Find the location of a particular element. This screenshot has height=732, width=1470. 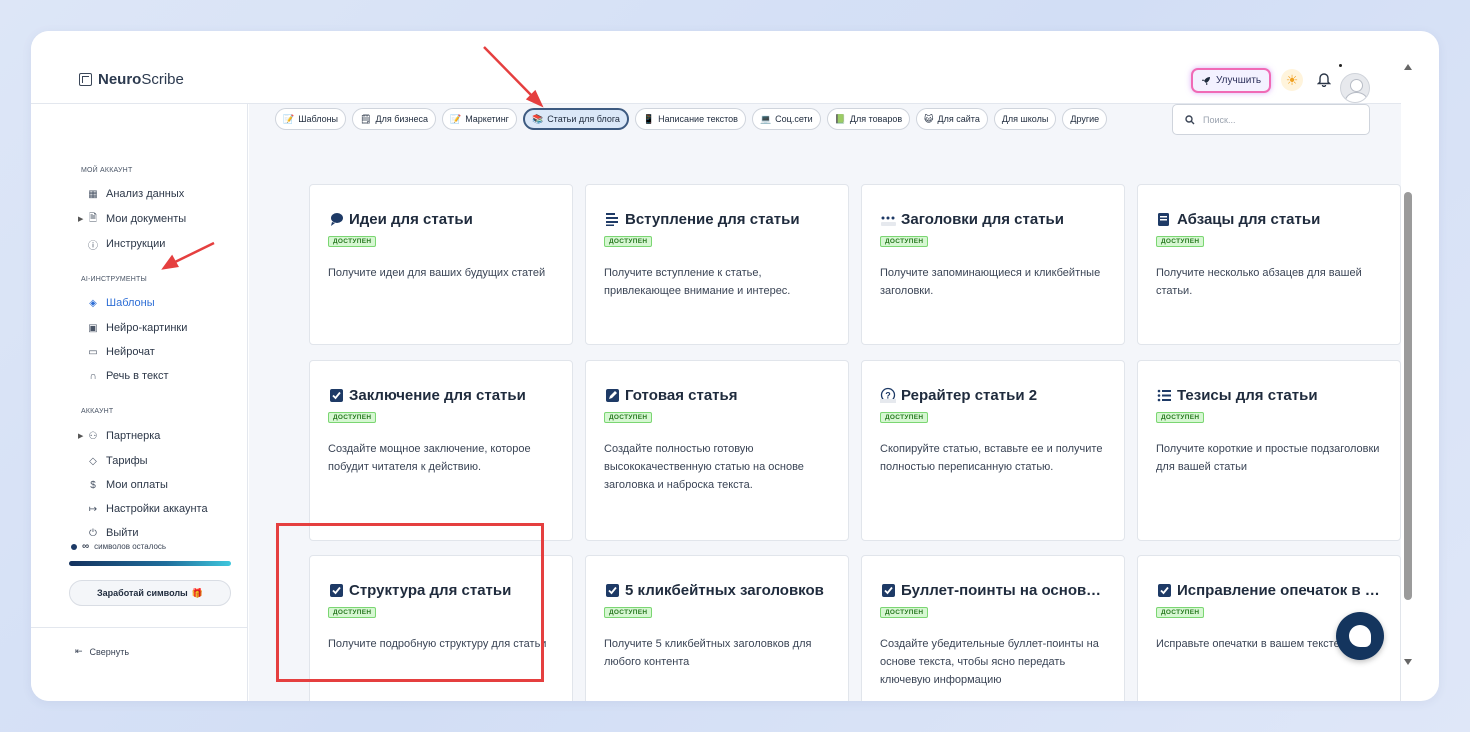

card-title-row: Тезисы для статьи is located at coordinates (1269, 395).